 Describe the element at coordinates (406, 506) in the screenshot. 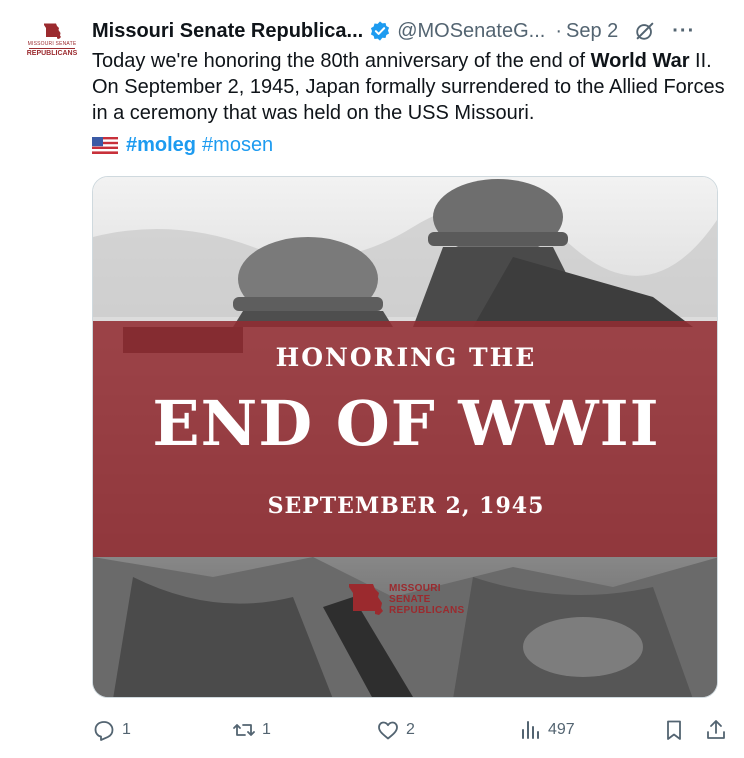

I see `headline-date: SEPTEMBER 2, 1945` at that location.